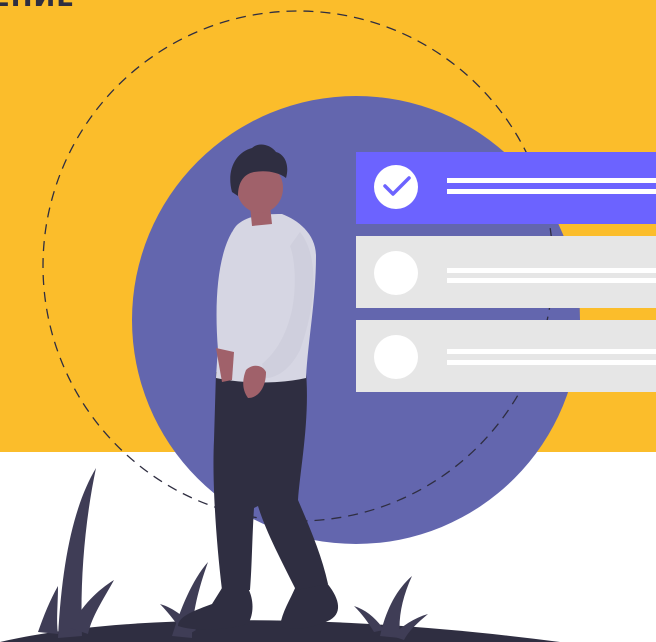 This screenshot has height=642, width=656. I want to click on check-circle-icon, so click(396, 187).